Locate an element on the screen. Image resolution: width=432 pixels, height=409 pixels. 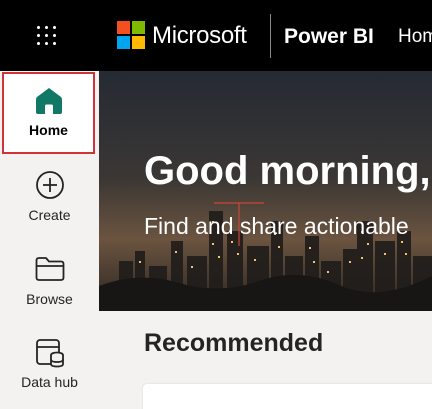
app-name: Power BI is located at coordinates (329, 37).